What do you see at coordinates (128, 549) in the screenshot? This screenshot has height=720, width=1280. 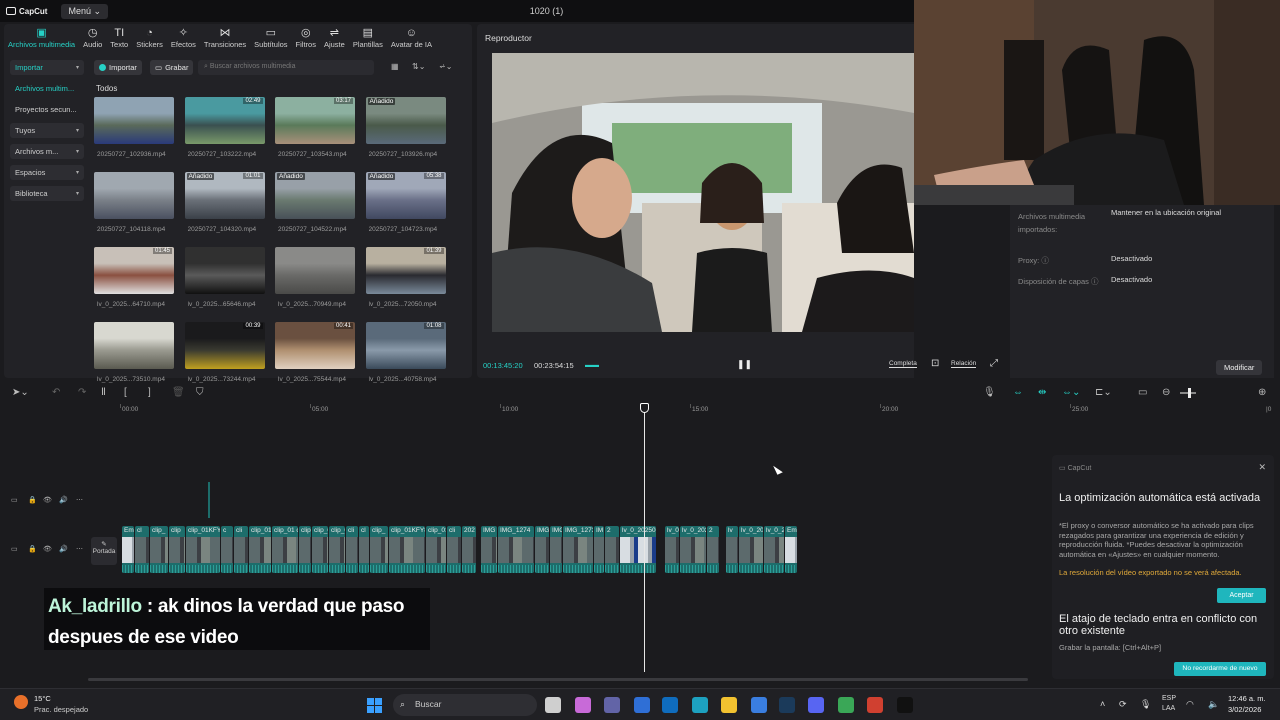 I see `timeline-clip: Em` at bounding box center [128, 549].